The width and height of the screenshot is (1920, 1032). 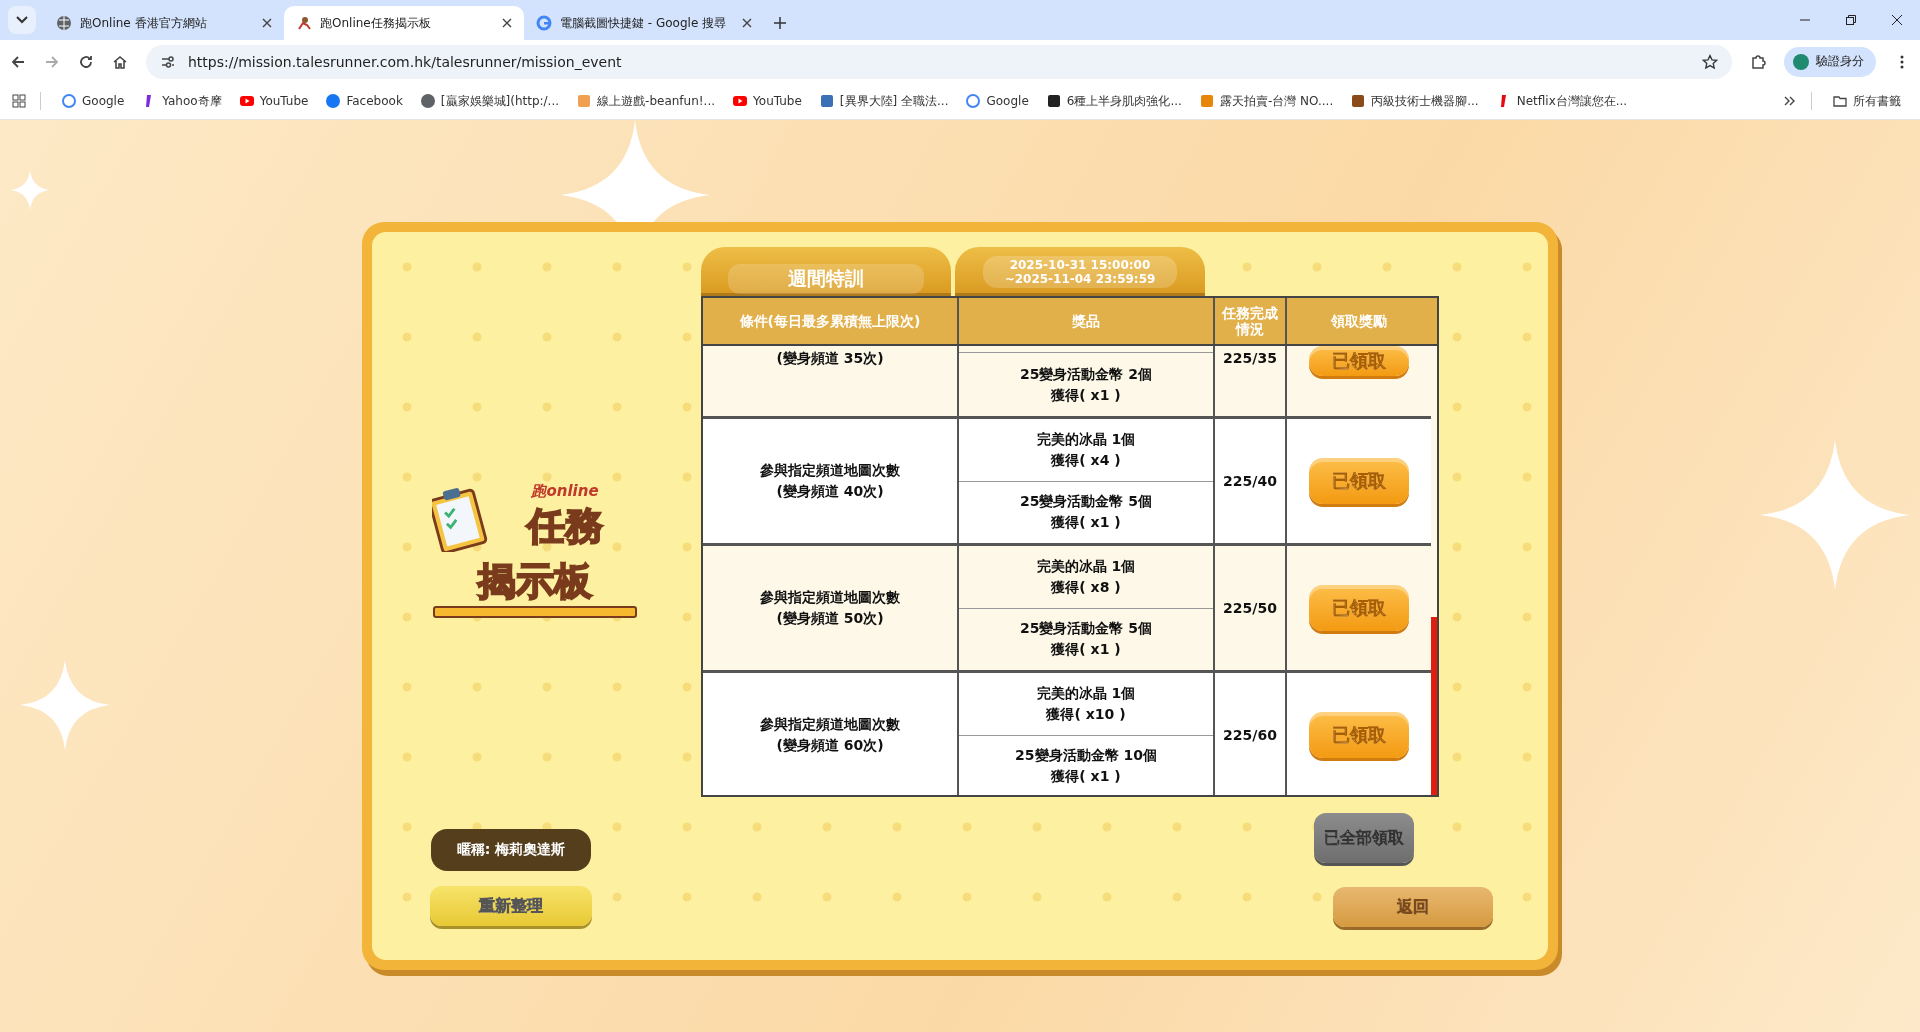 I want to click on folder-icon, so click(x=1840, y=101).